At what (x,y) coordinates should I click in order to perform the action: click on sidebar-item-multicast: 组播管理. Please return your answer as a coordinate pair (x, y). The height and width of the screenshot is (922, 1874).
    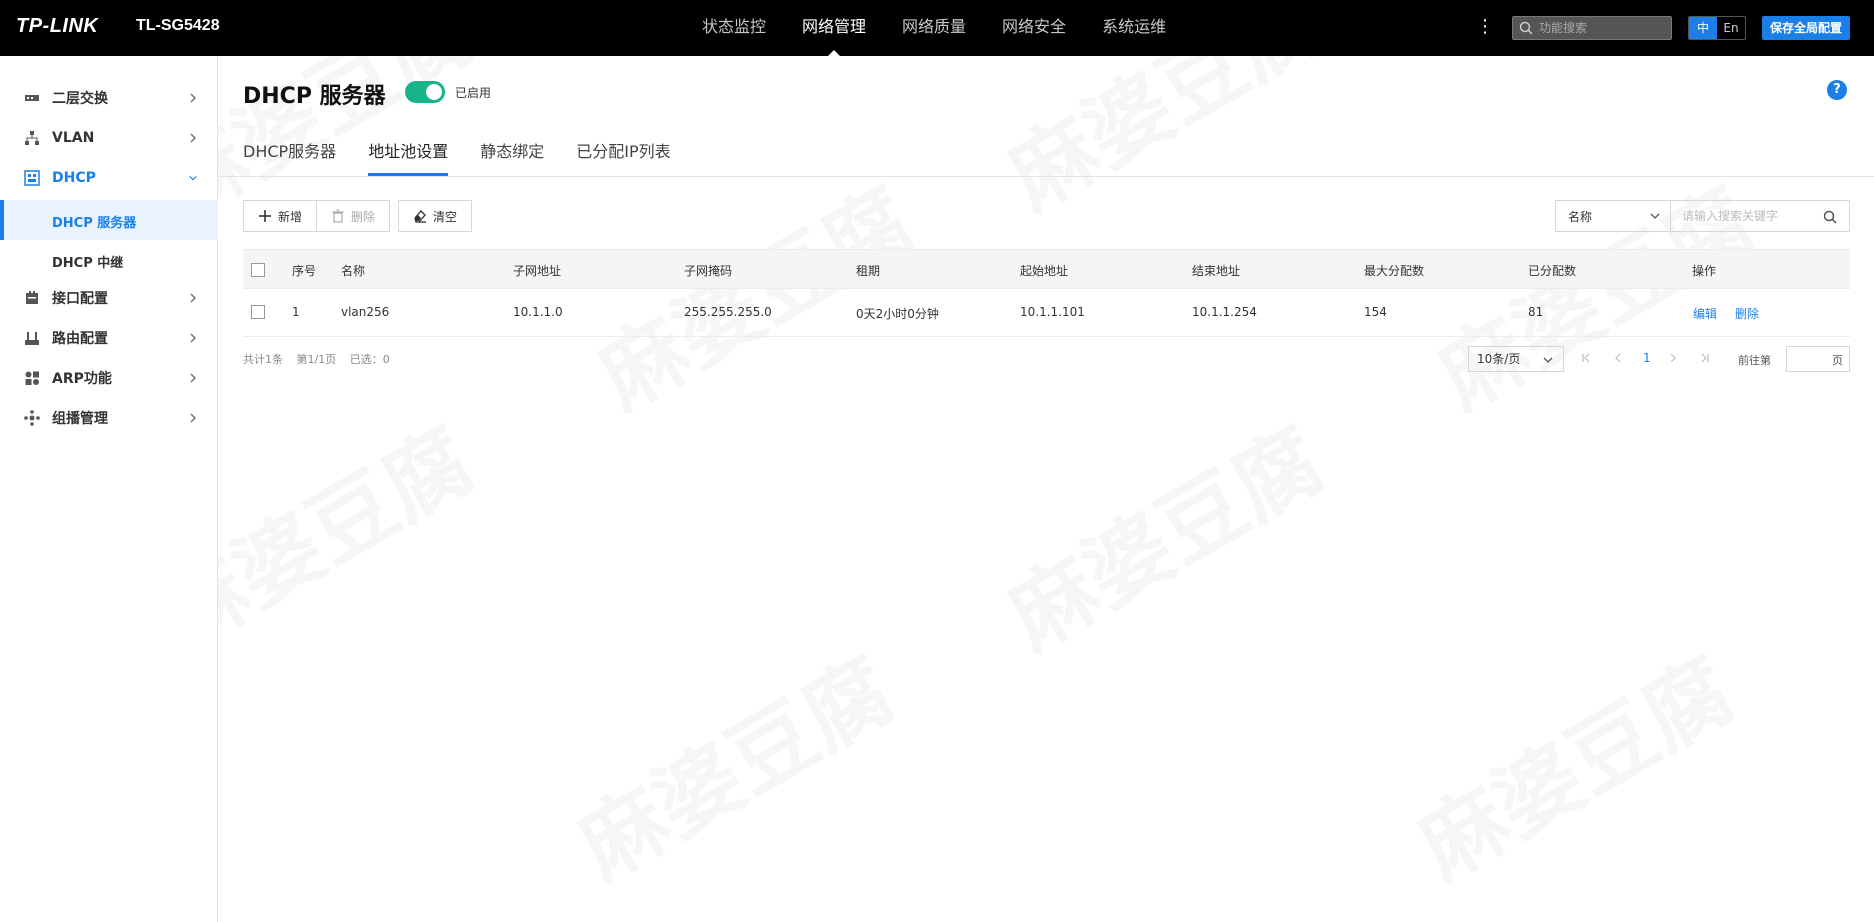
    Looking at the image, I should click on (109, 418).